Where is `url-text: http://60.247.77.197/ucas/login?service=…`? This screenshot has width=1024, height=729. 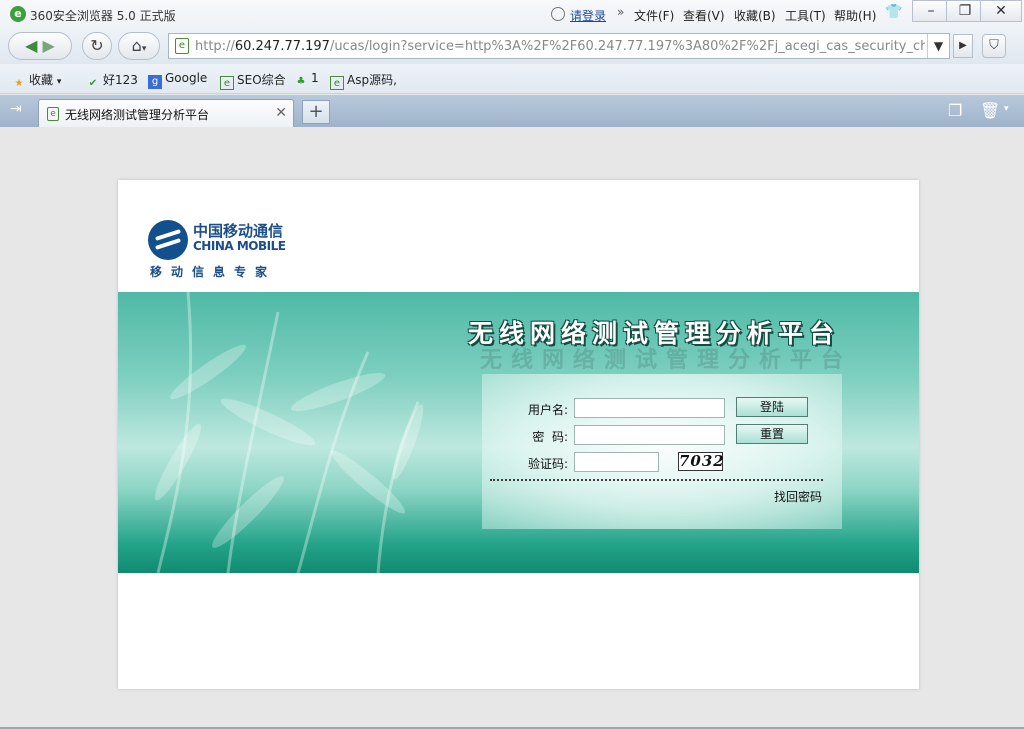 url-text: http://60.247.77.197/ucas/login?service=… is located at coordinates (560, 47).